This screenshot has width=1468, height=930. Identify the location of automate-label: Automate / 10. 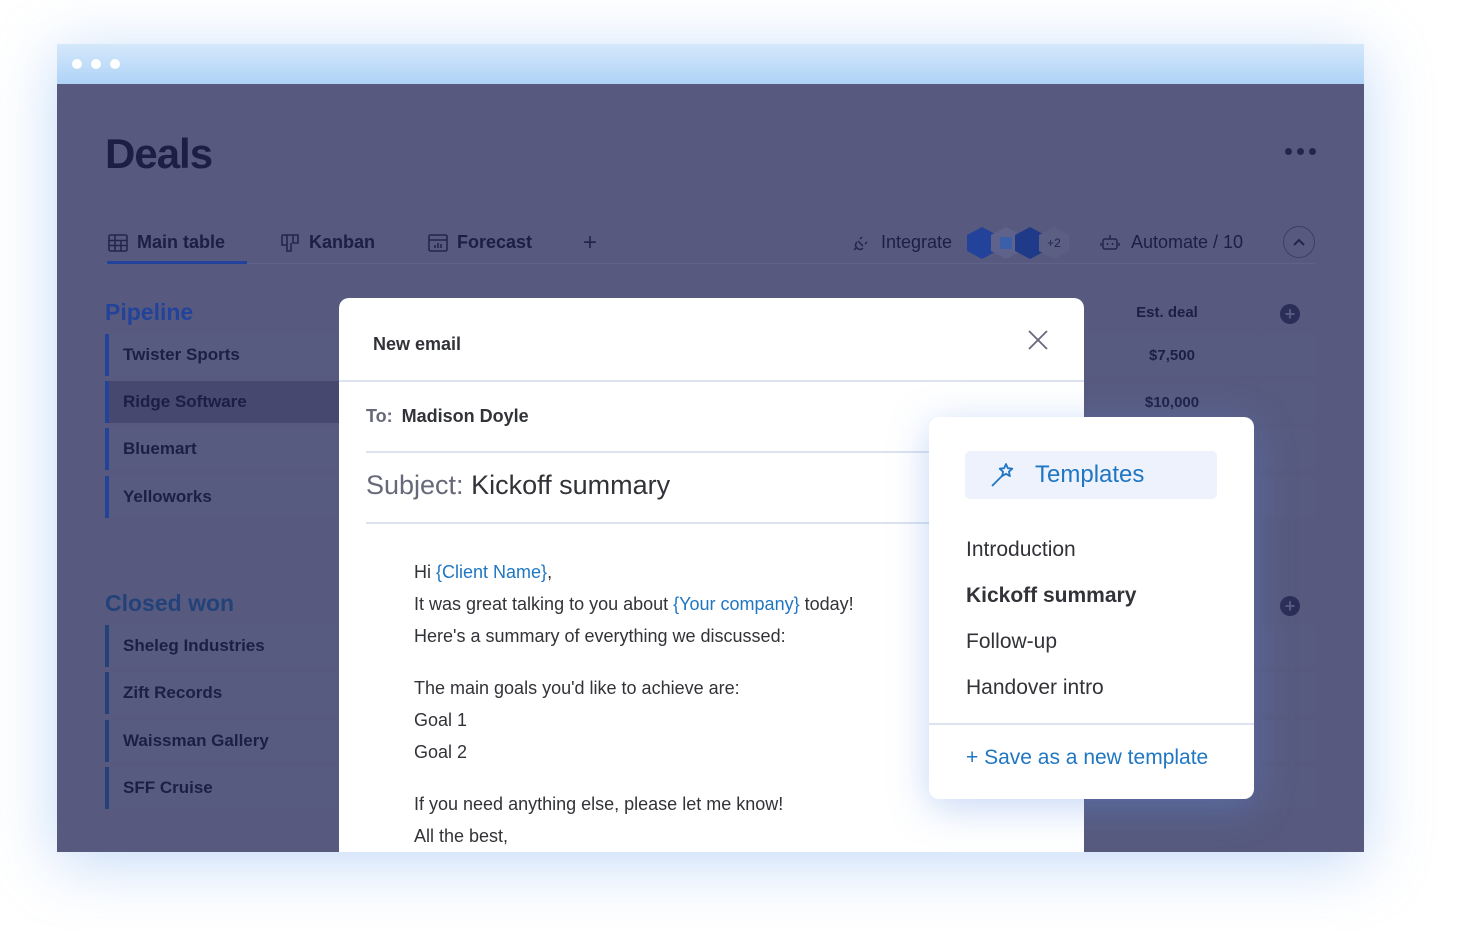
(1187, 242).